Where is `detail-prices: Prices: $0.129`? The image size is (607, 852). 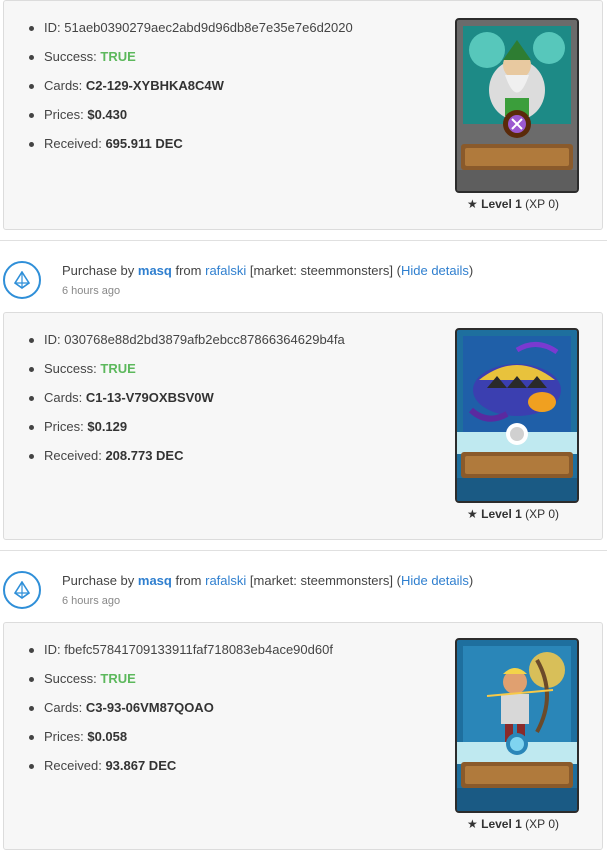
detail-prices: Prices: $0.129 is located at coordinates (186, 432).